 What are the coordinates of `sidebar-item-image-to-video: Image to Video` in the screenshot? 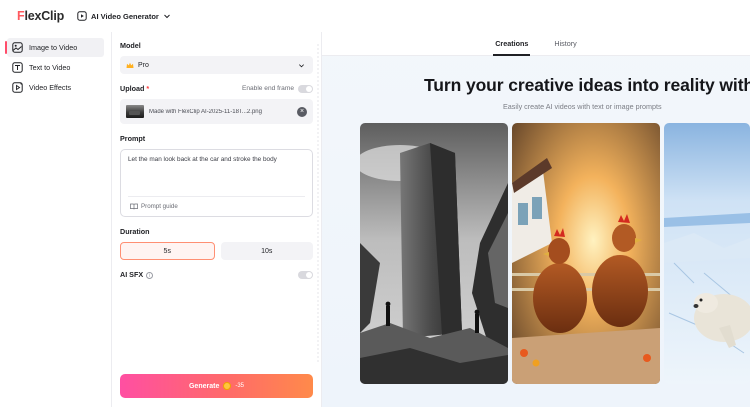 It's located at (54, 47).